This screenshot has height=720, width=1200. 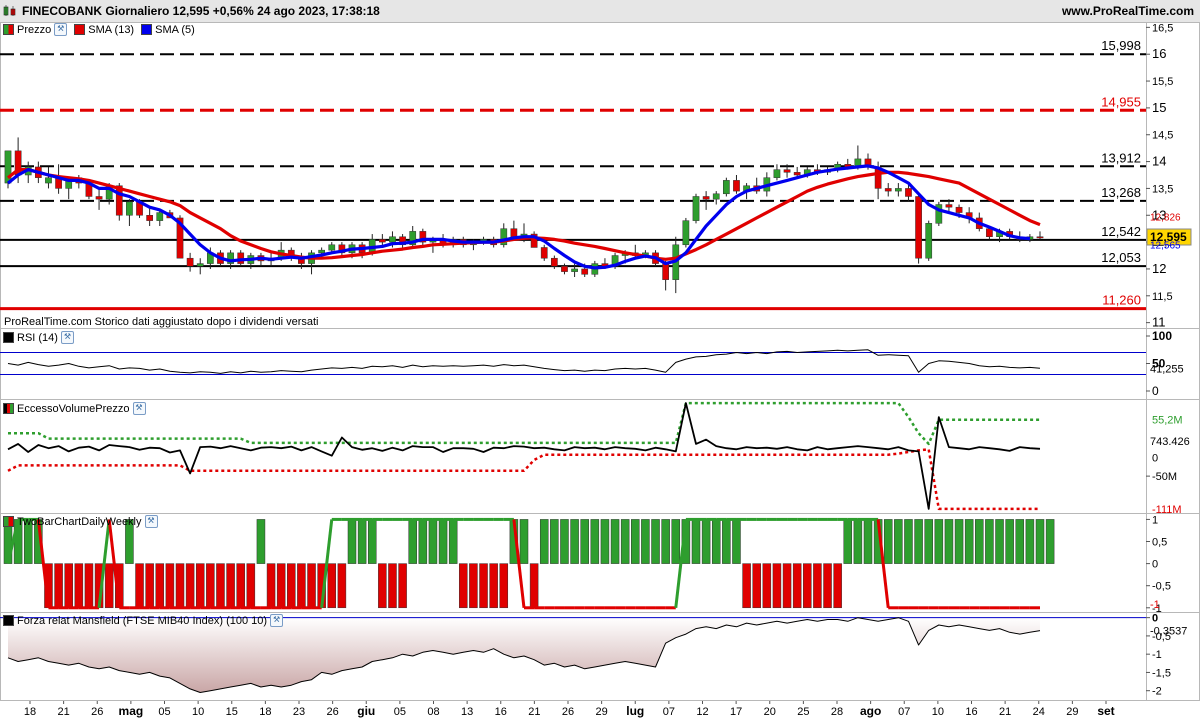 What do you see at coordinates (1121, 45) in the screenshot?
I see `price-level-label: 15,998` at bounding box center [1121, 45].